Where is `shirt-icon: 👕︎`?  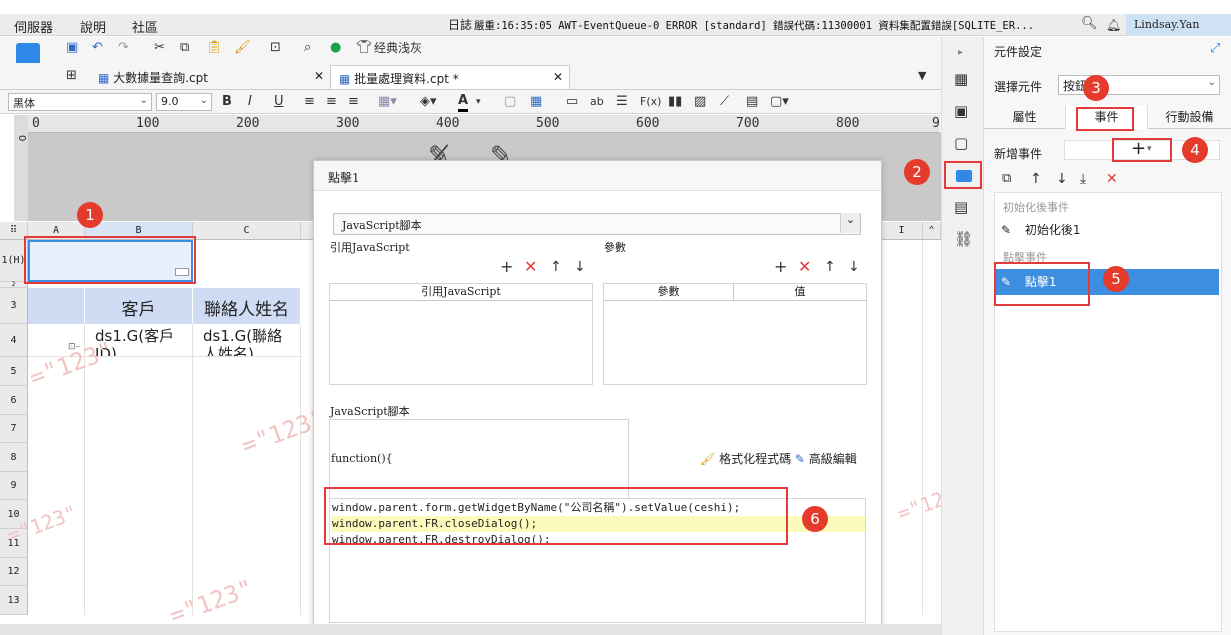 shirt-icon: 👕︎ is located at coordinates (364, 48).